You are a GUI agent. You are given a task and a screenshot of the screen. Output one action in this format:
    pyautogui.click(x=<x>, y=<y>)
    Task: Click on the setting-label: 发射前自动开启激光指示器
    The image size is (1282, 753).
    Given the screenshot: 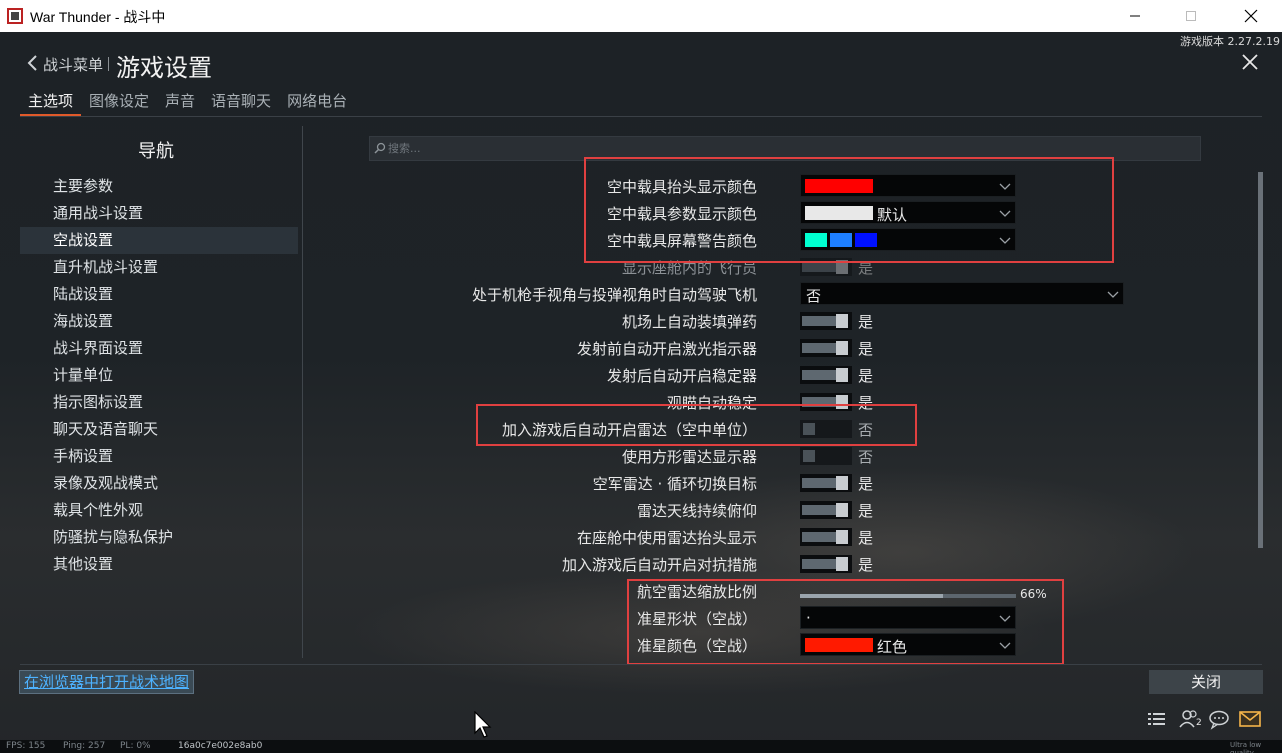 What is the action you would take?
    pyautogui.click(x=666, y=349)
    